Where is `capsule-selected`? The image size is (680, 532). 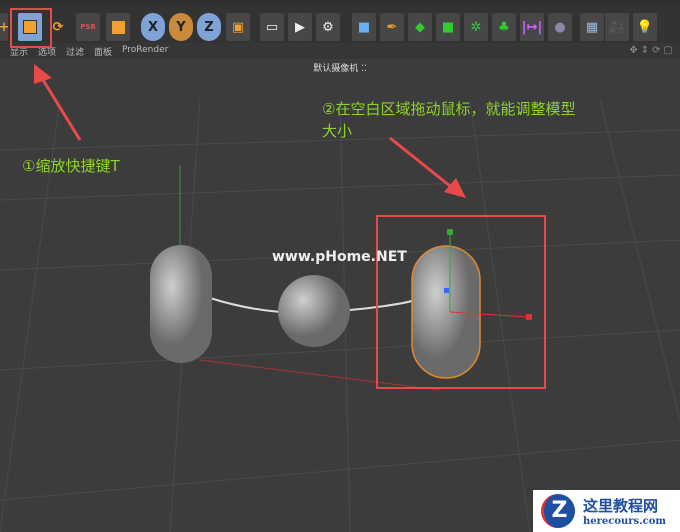
capsule-selected is located at coordinates (446, 312).